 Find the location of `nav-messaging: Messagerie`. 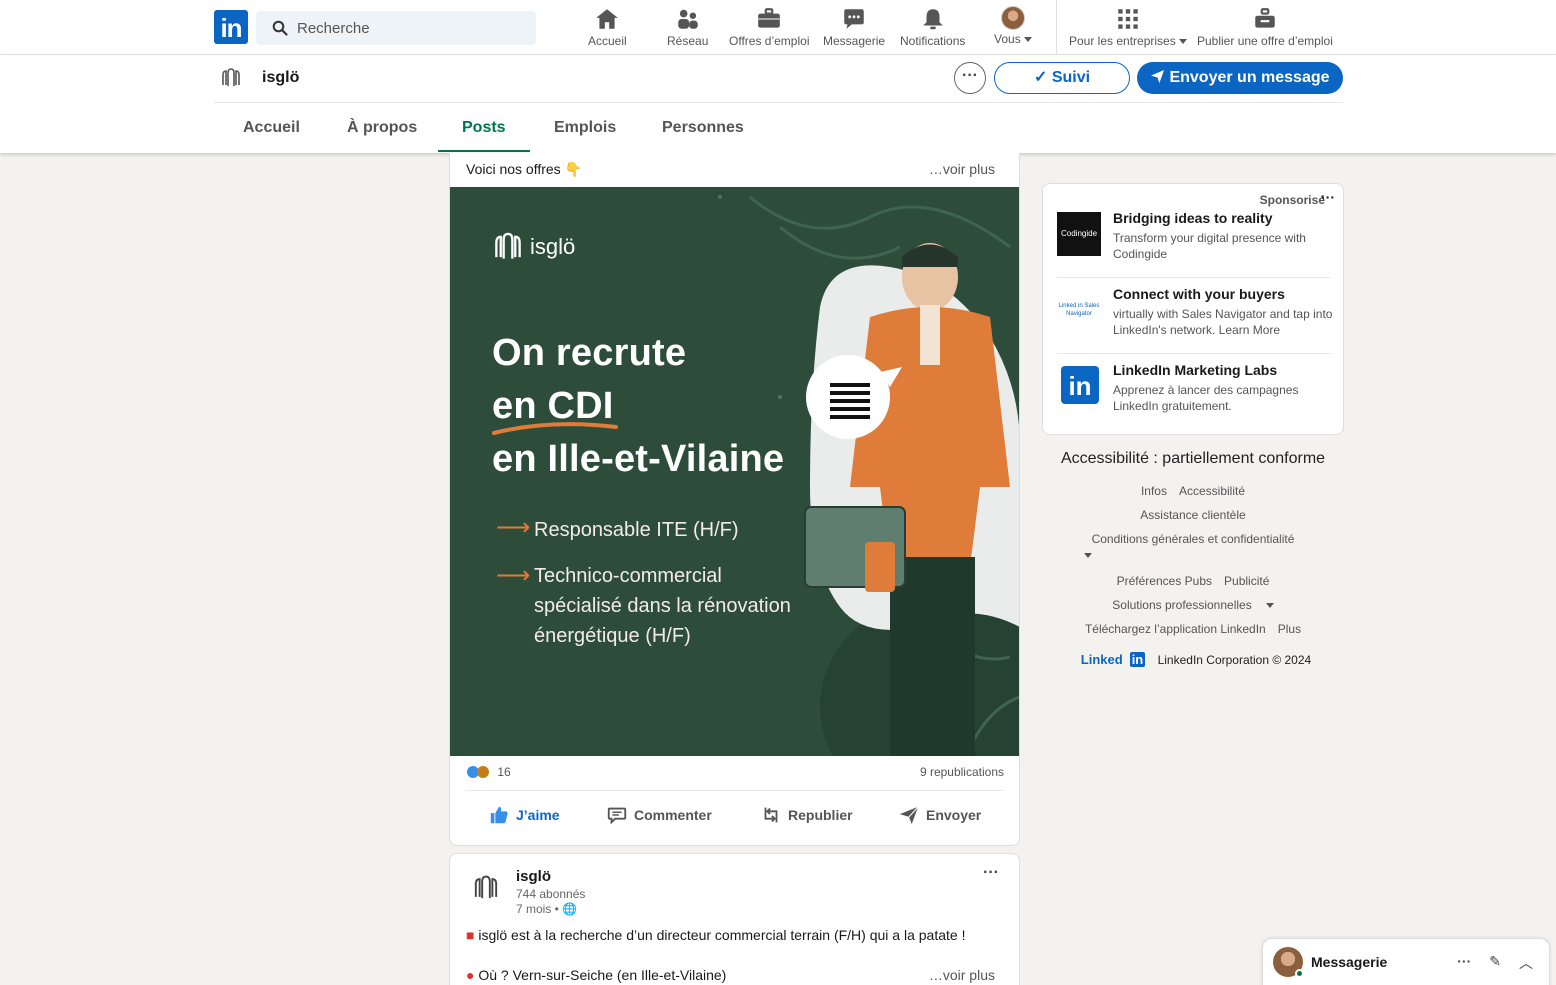

nav-messaging: Messagerie is located at coordinates (854, 27).